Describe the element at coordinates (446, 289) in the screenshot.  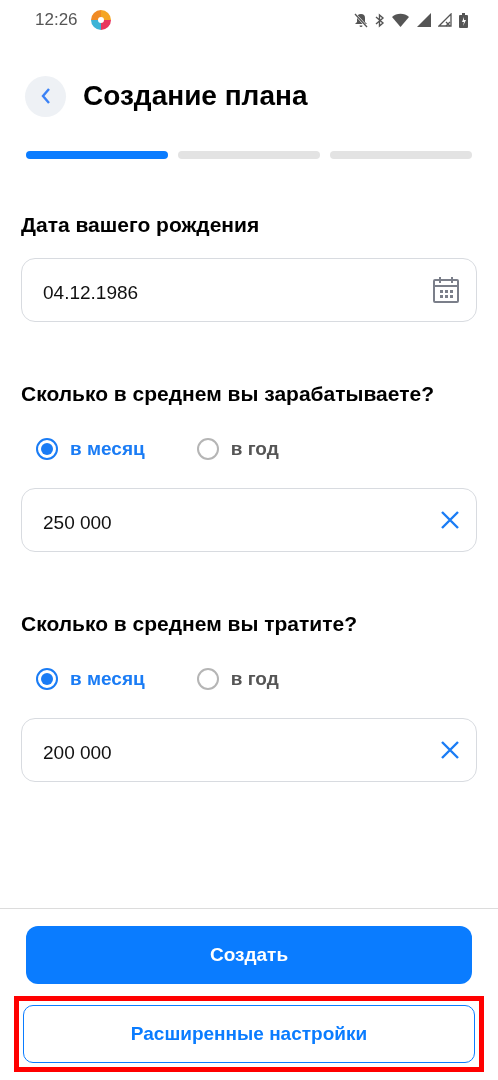
I see `calendar-icon` at that location.